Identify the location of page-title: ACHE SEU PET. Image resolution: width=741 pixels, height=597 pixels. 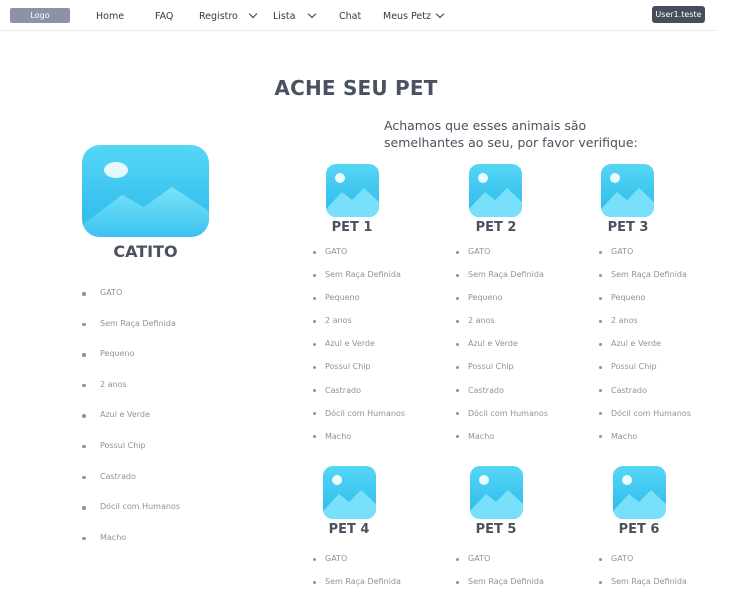
(356, 88).